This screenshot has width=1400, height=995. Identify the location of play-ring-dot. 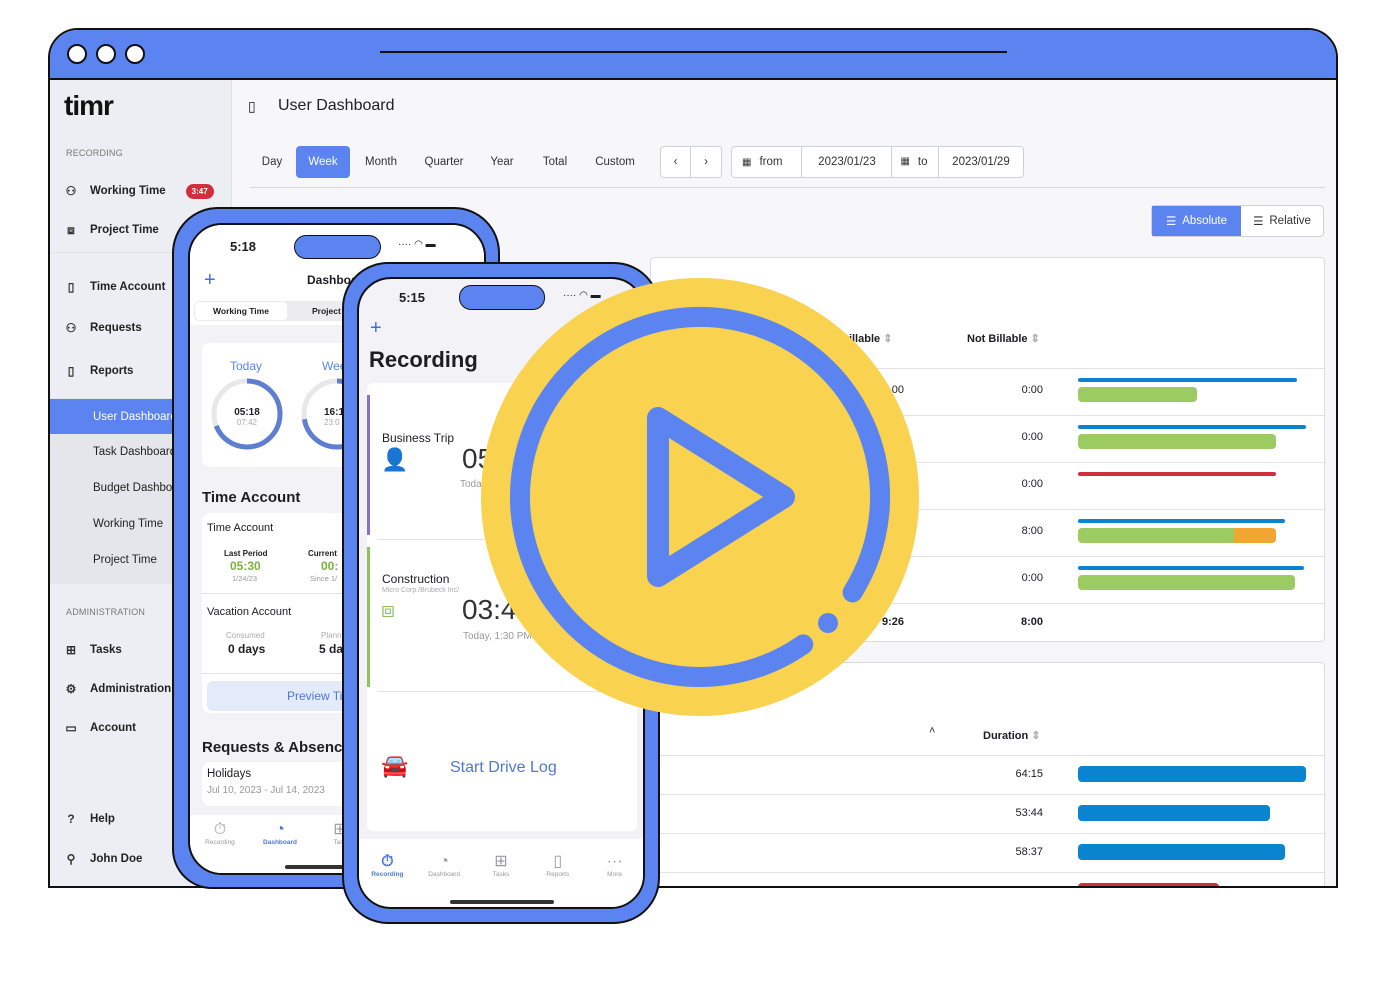
(828, 623).